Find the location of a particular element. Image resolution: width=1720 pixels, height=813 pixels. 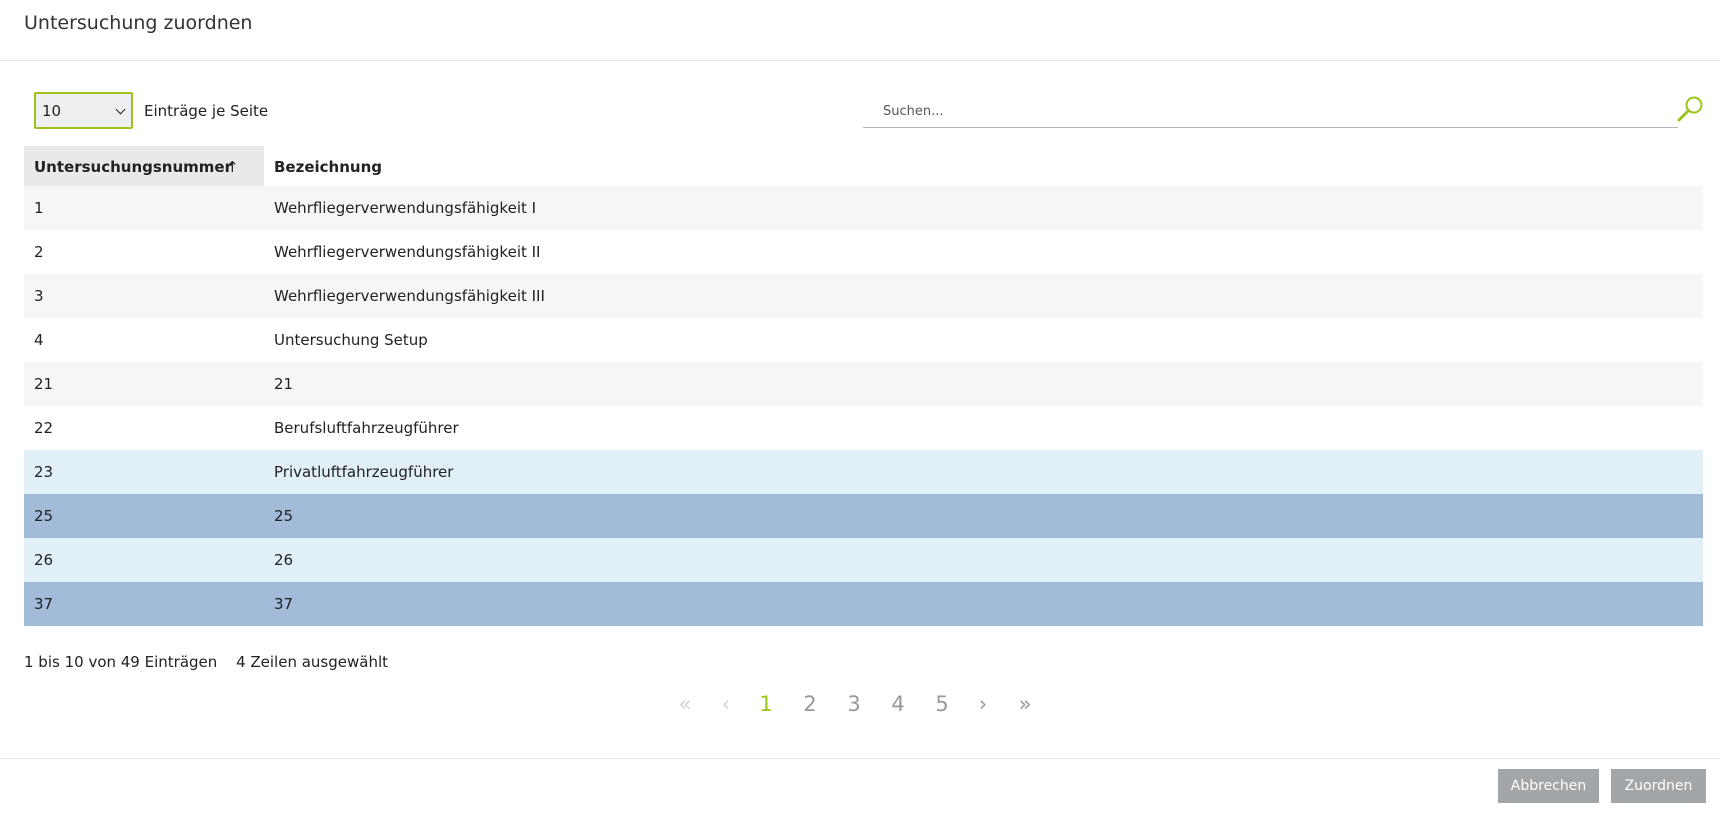

dialog-footer: Abbrechen Zuordnen is located at coordinates (860, 785).